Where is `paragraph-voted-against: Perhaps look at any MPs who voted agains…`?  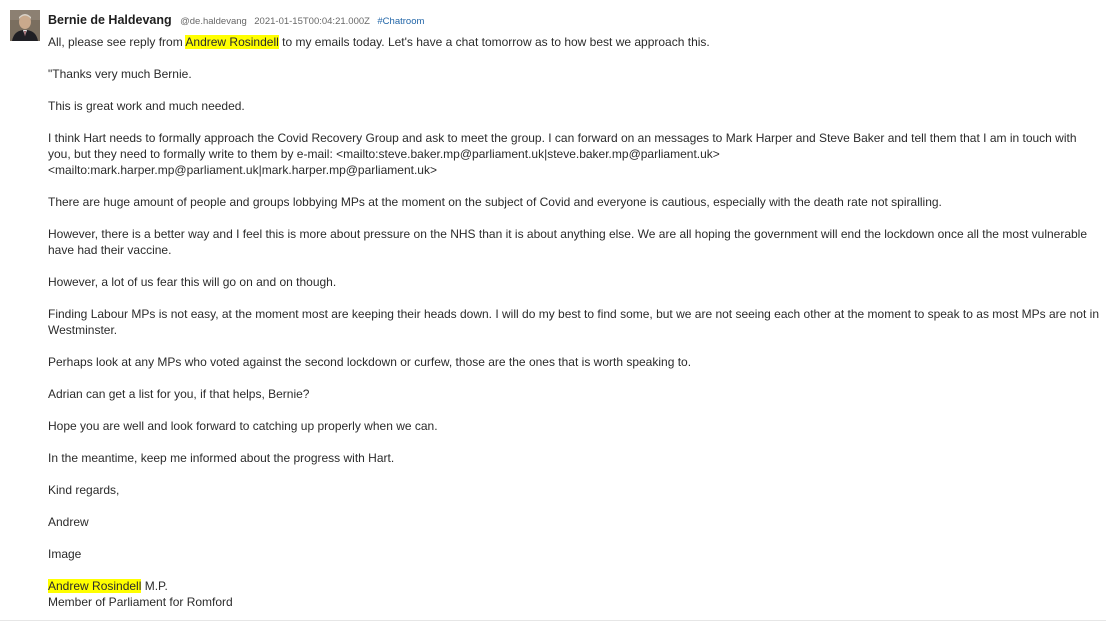
paragraph-voted-against: Perhaps look at any MPs who voted agains… is located at coordinates (370, 362).